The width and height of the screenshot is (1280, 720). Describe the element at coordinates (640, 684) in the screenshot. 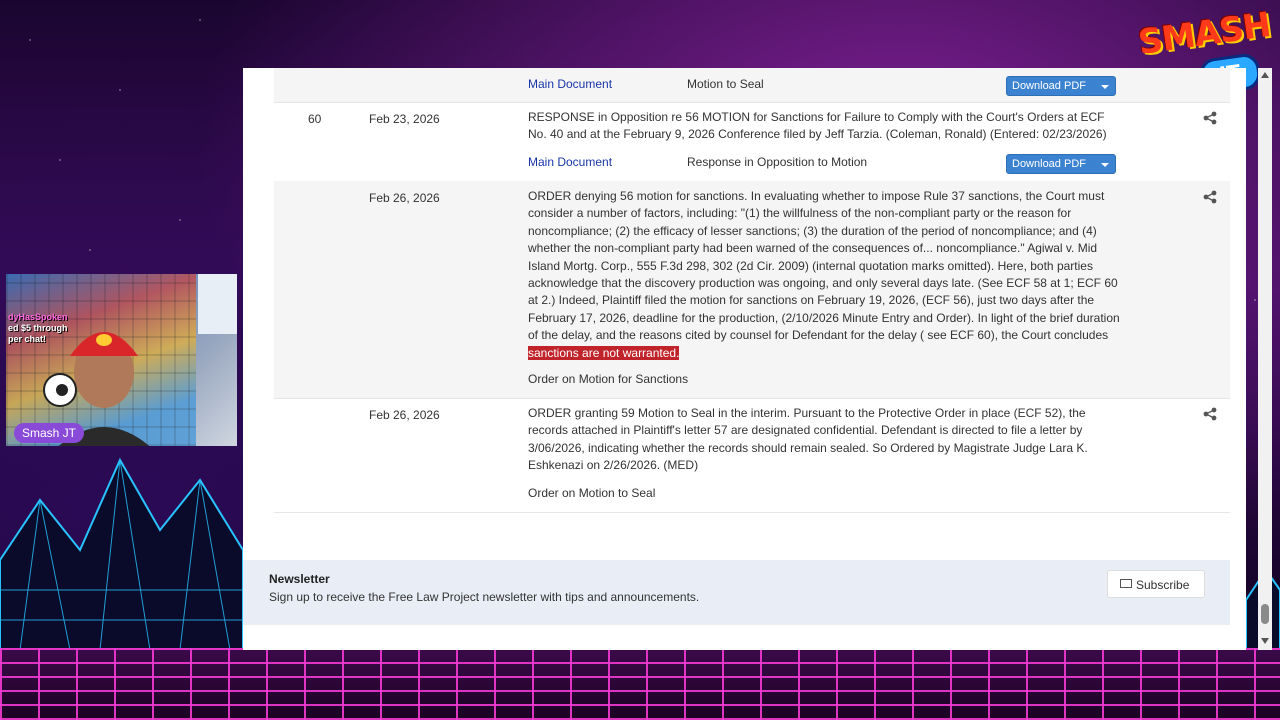

I see `neon-grid-floor` at that location.